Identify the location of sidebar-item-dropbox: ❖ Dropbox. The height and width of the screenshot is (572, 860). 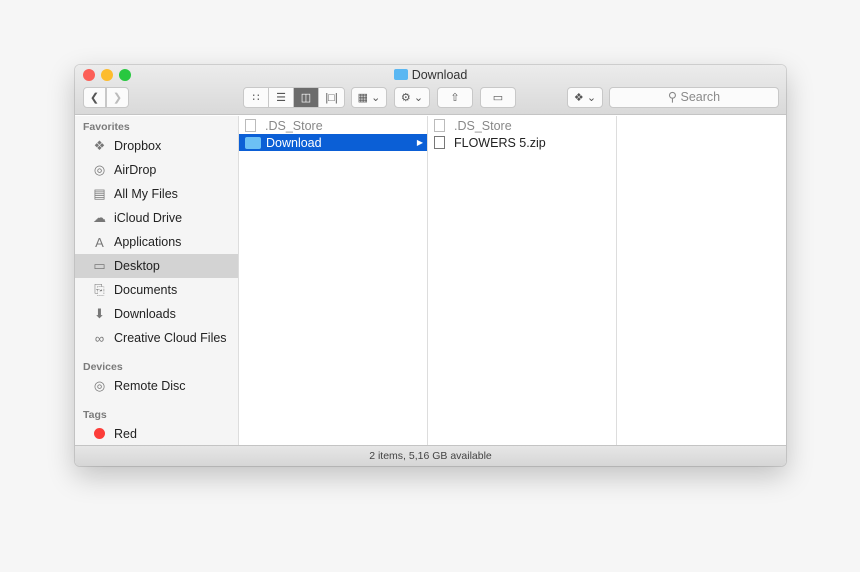
(156, 146).